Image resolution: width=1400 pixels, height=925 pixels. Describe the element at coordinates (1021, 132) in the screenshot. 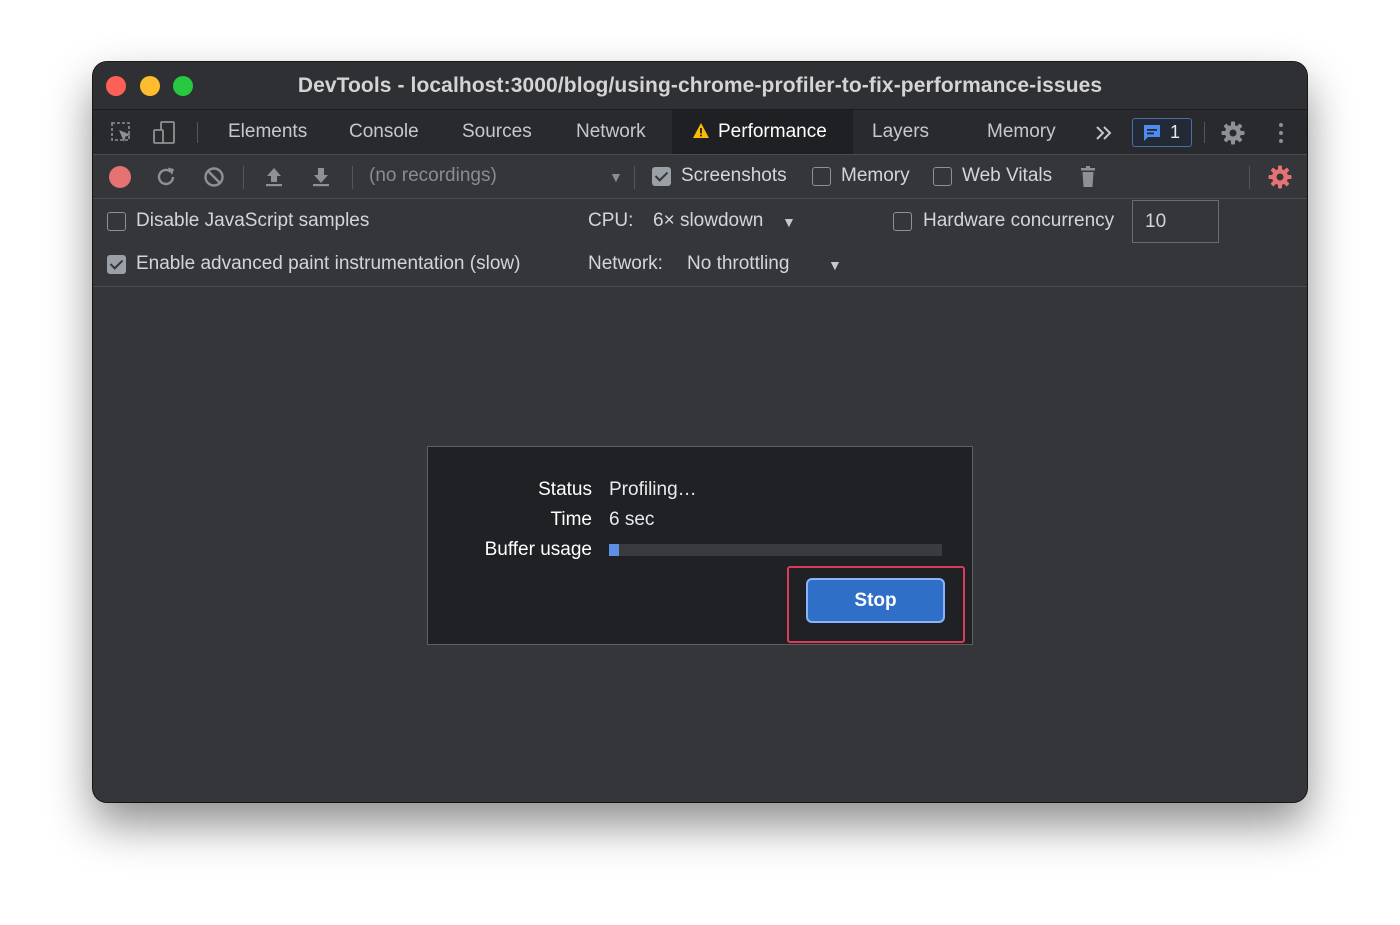

I see `tab-memory: Memory` at that location.